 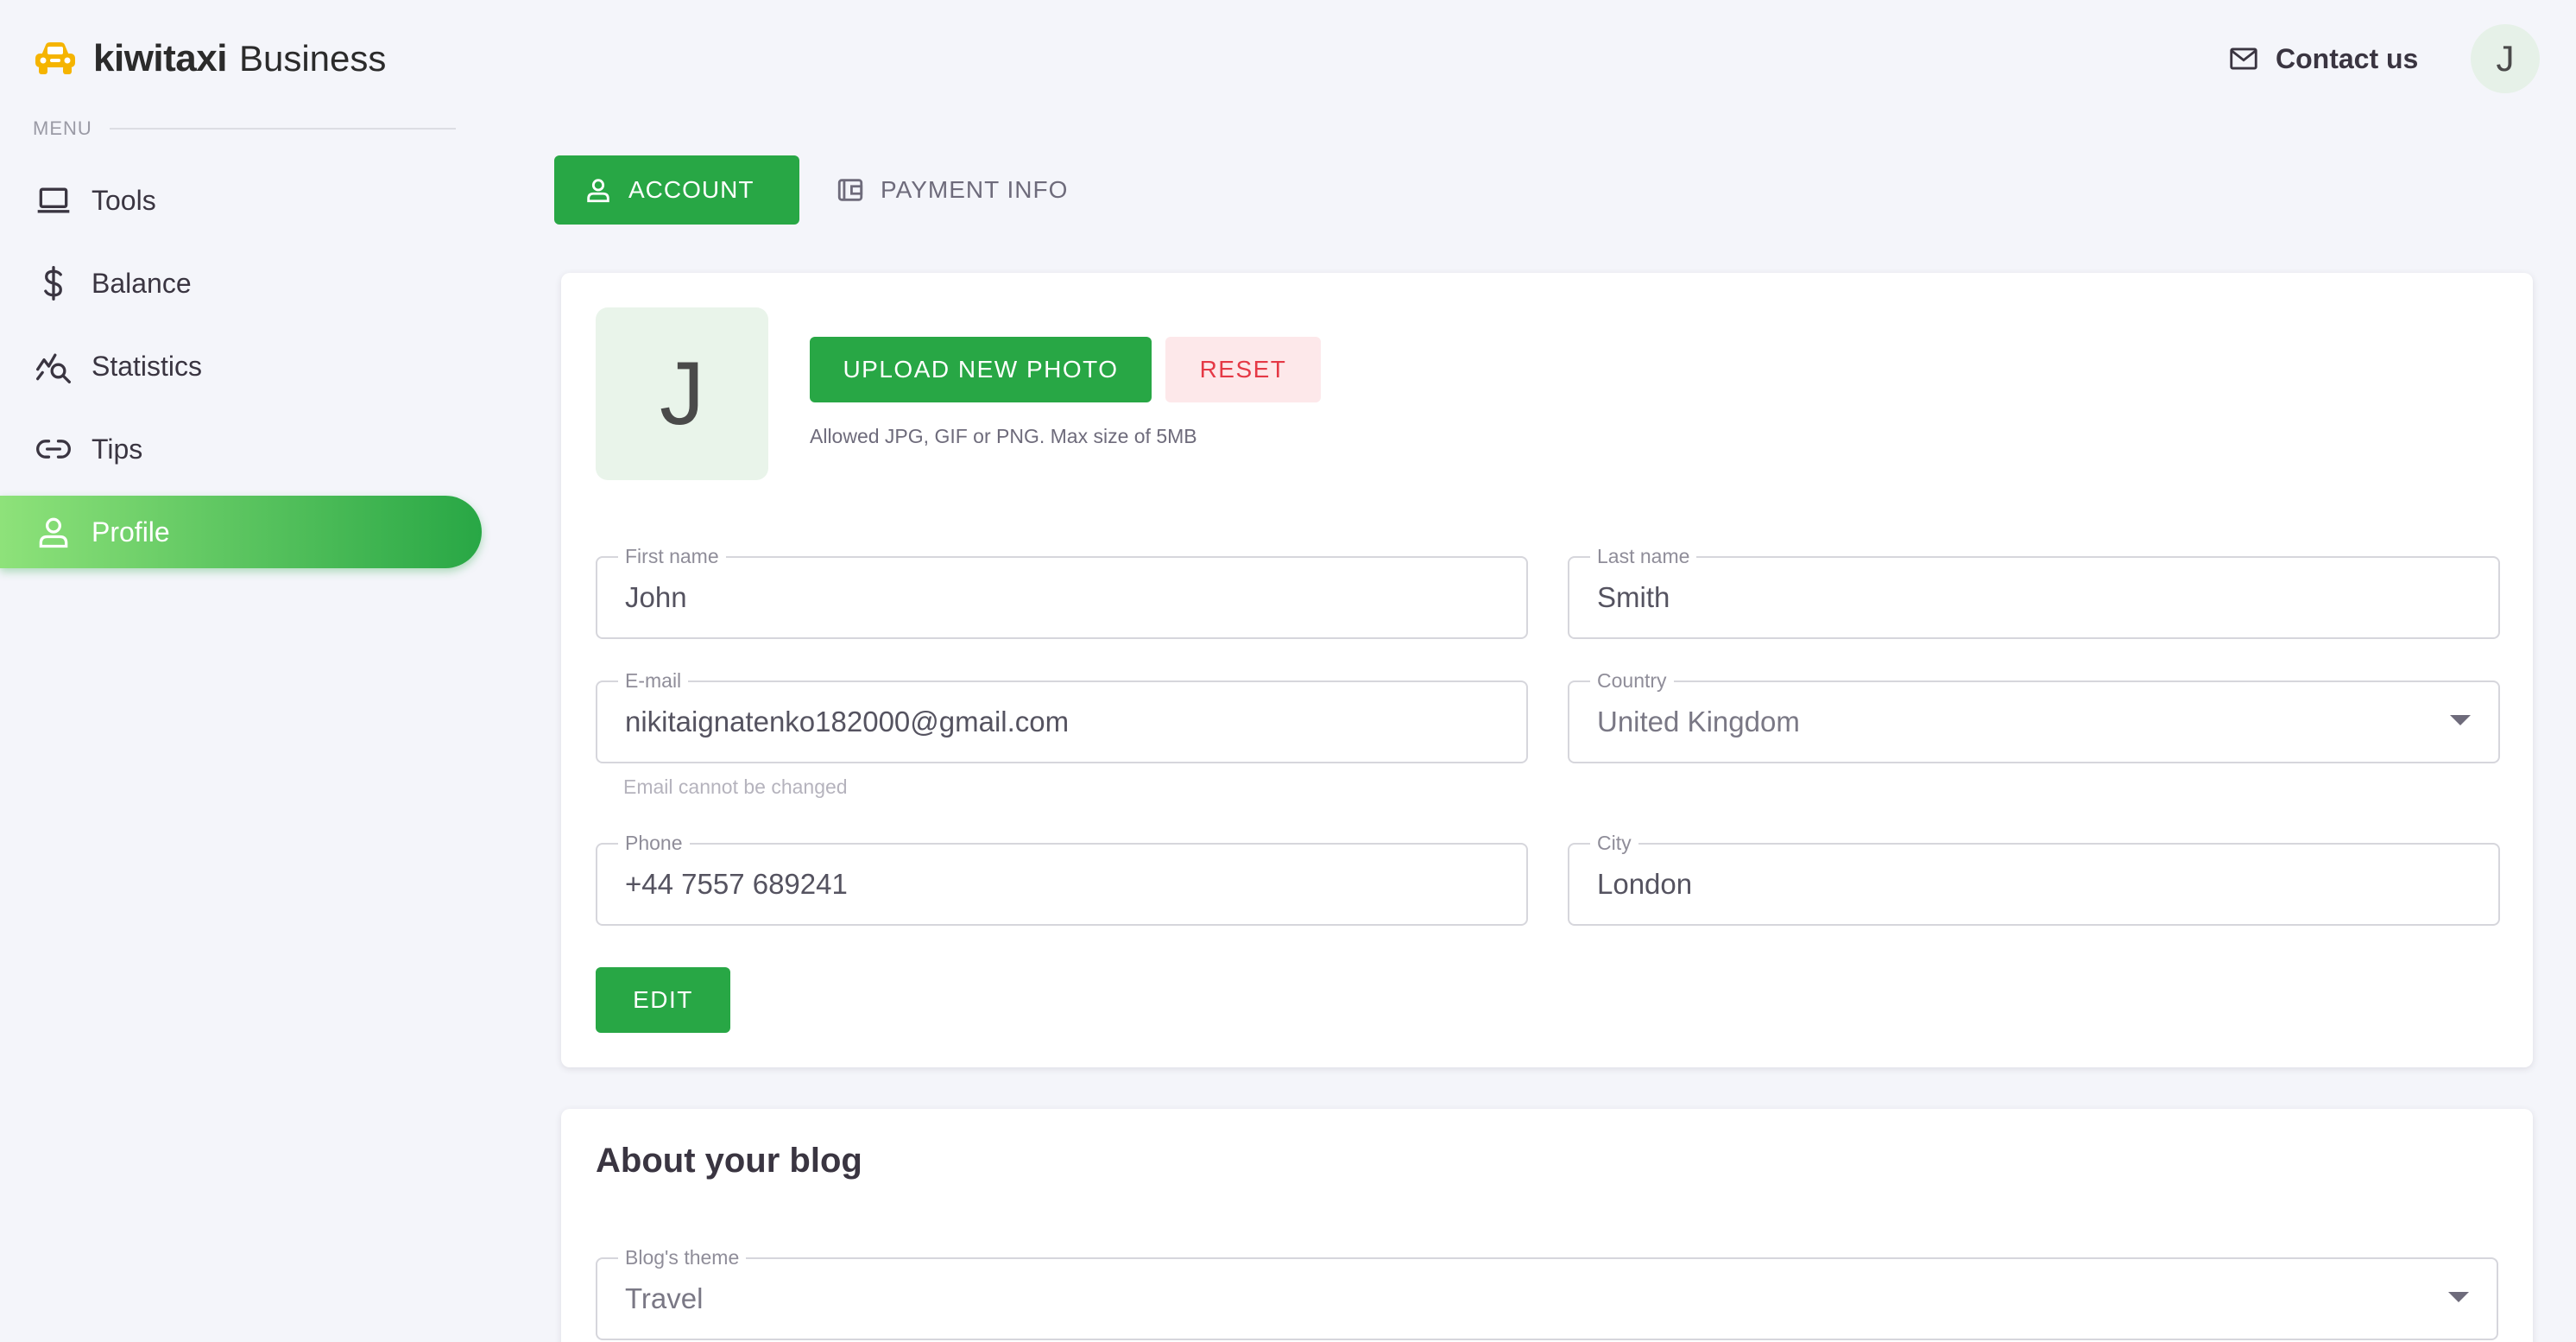 What do you see at coordinates (53, 449) in the screenshot?
I see `link-icon` at bounding box center [53, 449].